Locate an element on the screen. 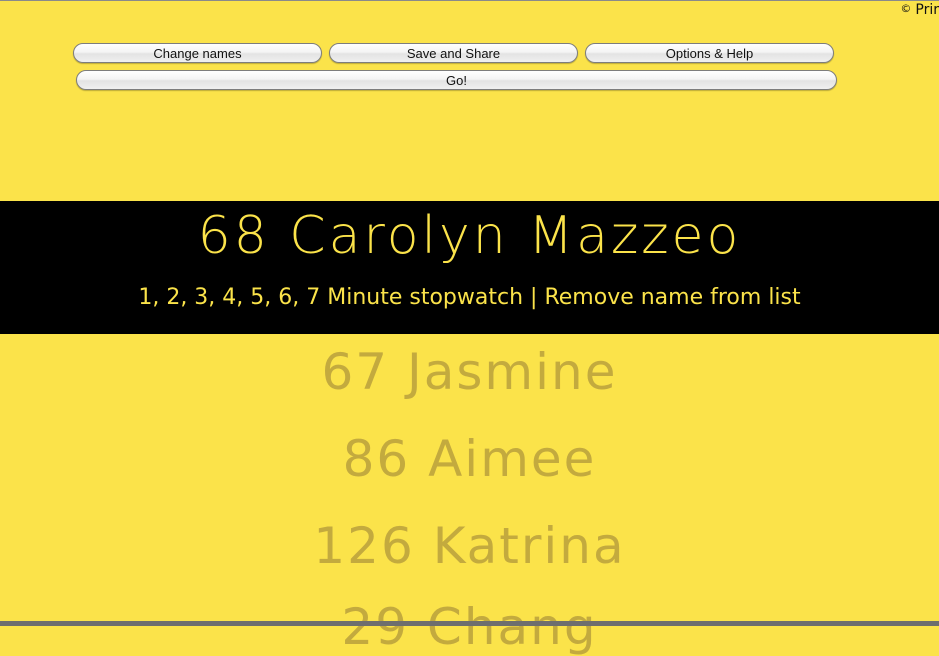 The width and height of the screenshot is (939, 656). copyright-text: Prir is located at coordinates (927, 10).